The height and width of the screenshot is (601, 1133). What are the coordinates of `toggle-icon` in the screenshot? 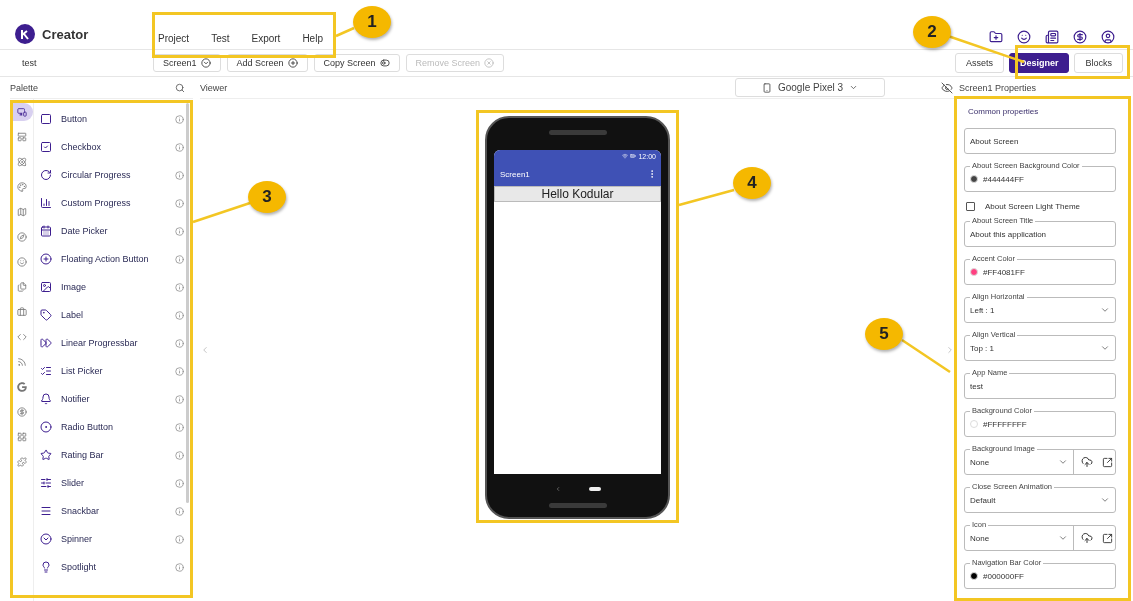 It's located at (384, 63).